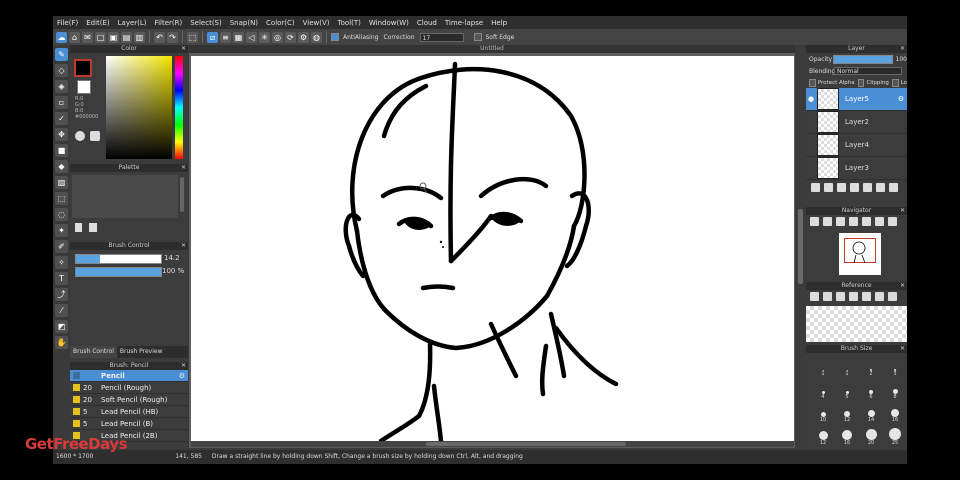 Image resolution: width=960 pixels, height=480 pixels. I want to click on protect-alpha-checkbox, so click(812, 82).